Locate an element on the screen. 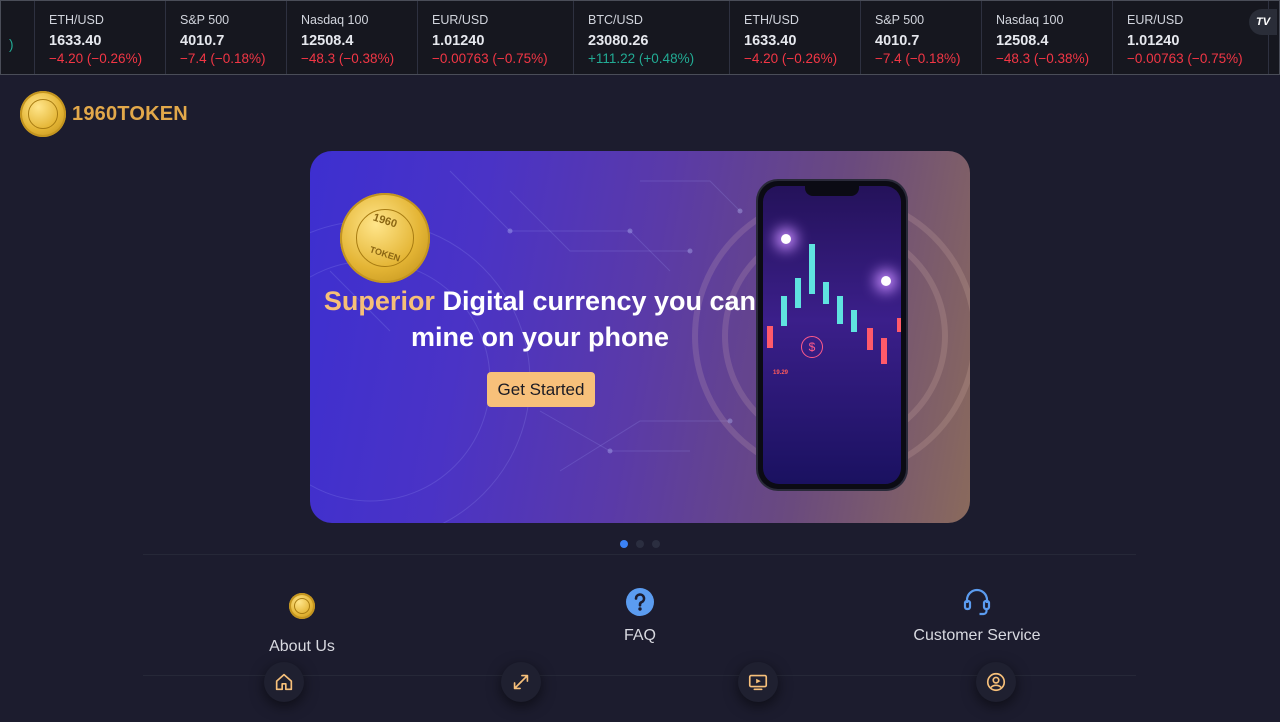  home-icon is located at coordinates (284, 682).